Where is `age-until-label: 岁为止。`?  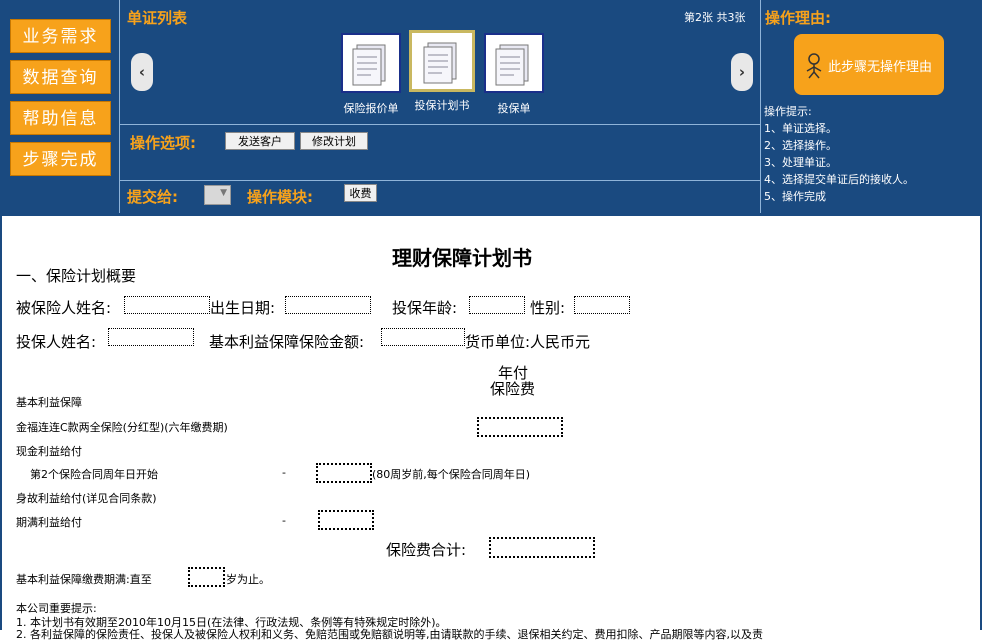 age-until-label: 岁为止。 is located at coordinates (248, 579).